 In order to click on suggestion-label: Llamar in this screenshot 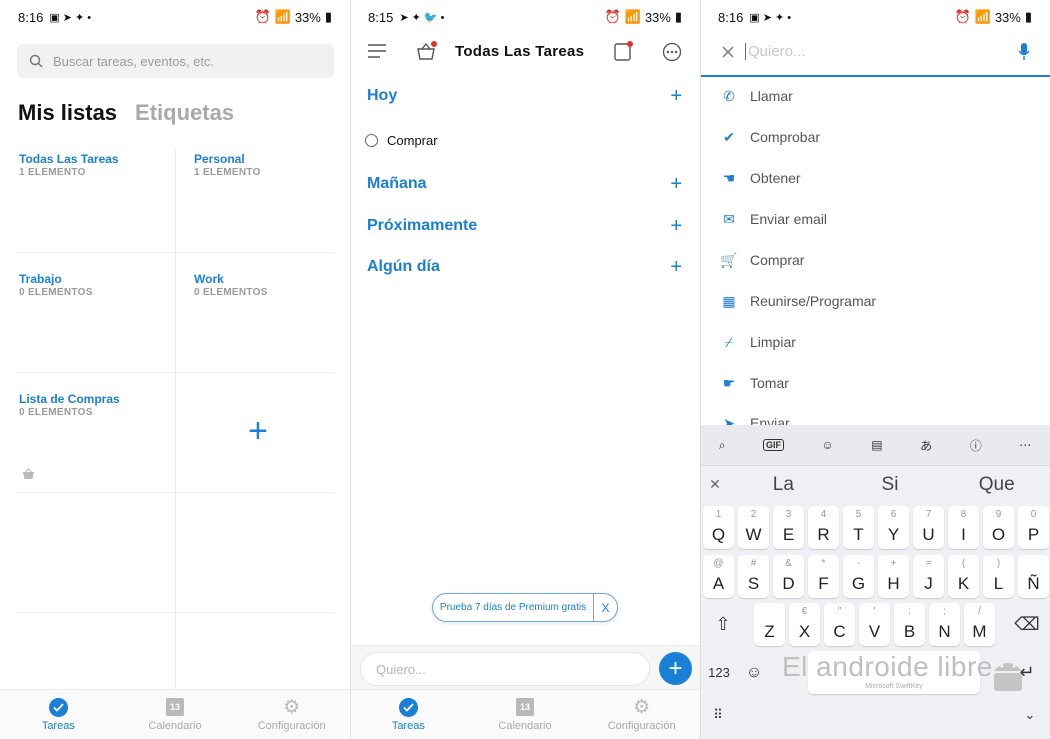, I will do `click(771, 96)`.